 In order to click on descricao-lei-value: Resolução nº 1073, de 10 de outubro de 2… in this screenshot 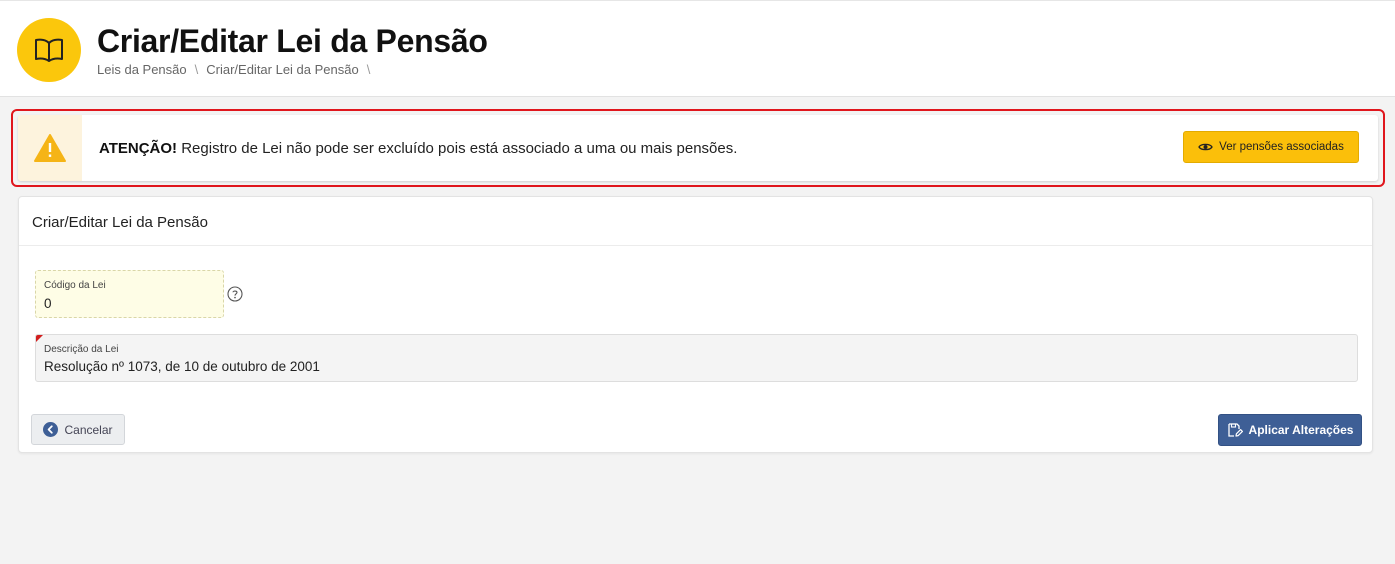, I will do `click(182, 366)`.